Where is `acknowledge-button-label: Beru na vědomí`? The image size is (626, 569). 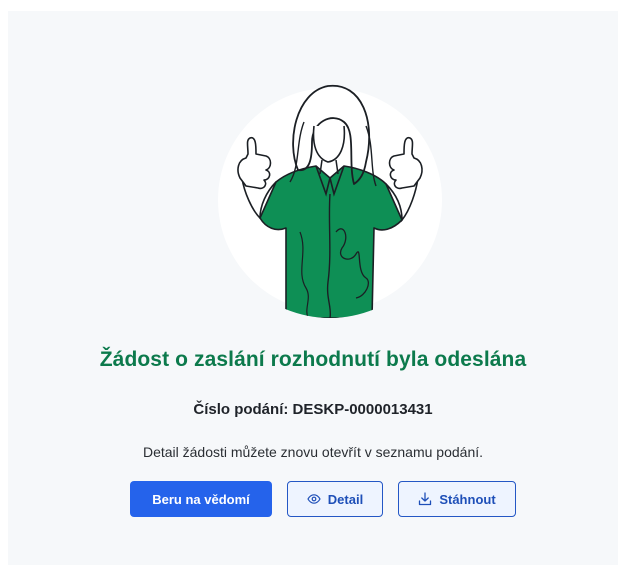 acknowledge-button-label: Beru na vědomí is located at coordinates (201, 499).